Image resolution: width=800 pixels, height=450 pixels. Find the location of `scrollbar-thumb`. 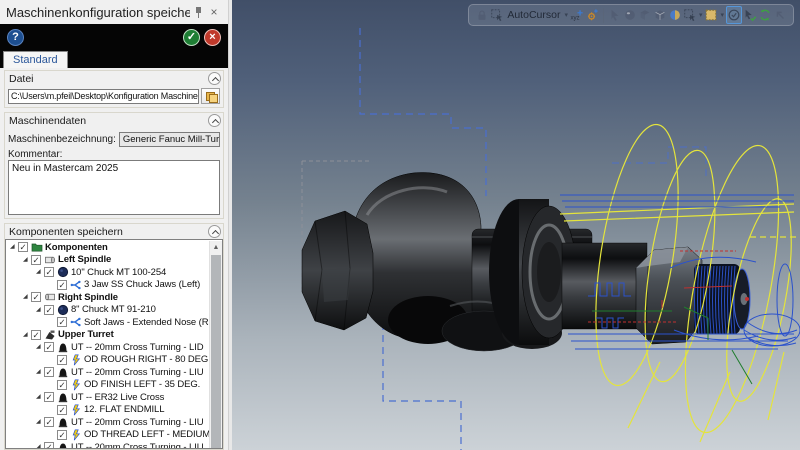

scrollbar-thumb is located at coordinates (216, 351).